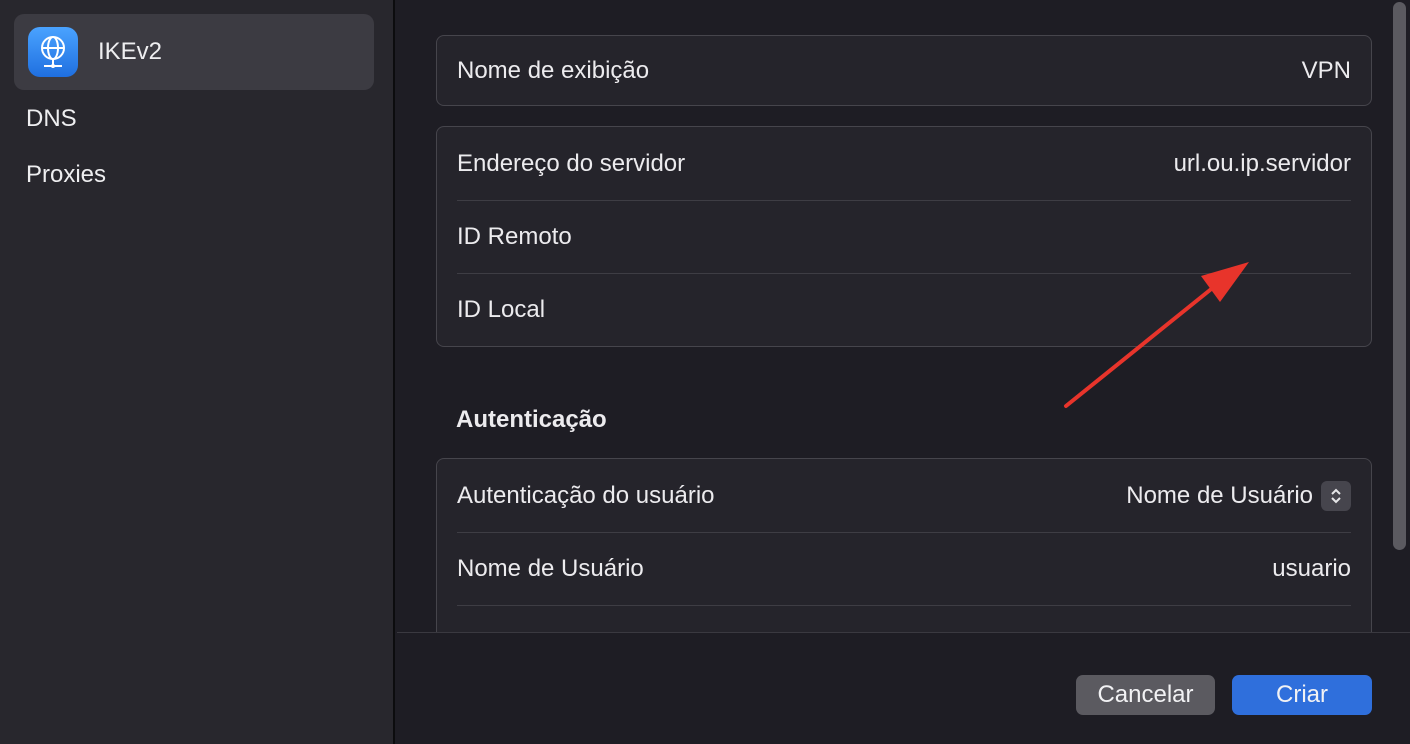  I want to click on server-address-label: Endereço do servidor, so click(571, 163).